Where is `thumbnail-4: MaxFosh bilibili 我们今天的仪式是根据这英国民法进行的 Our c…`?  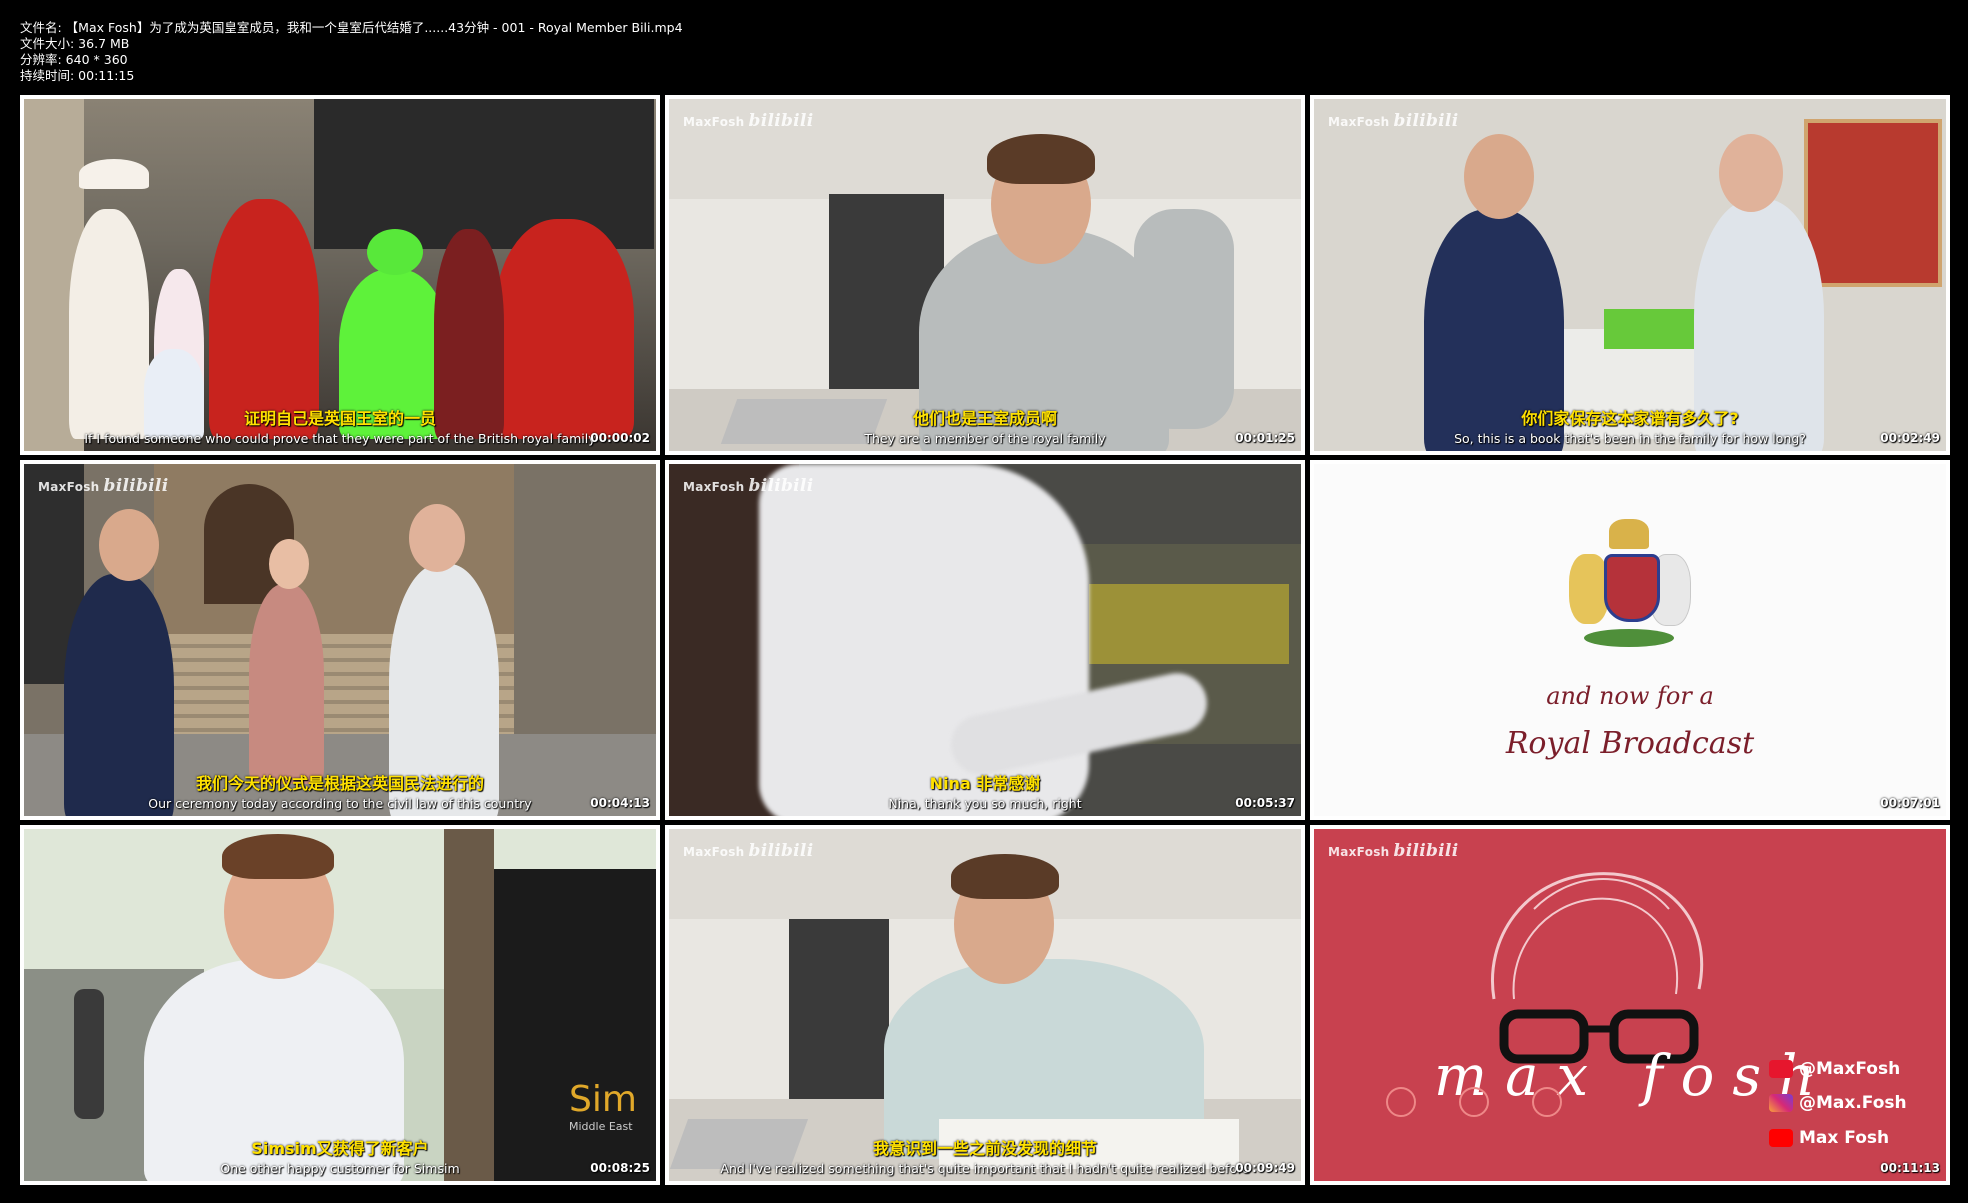
thumbnail-4: MaxFosh bilibili 我们今天的仪式是根据这英国民法进行的 Our c… is located at coordinates (340, 640).